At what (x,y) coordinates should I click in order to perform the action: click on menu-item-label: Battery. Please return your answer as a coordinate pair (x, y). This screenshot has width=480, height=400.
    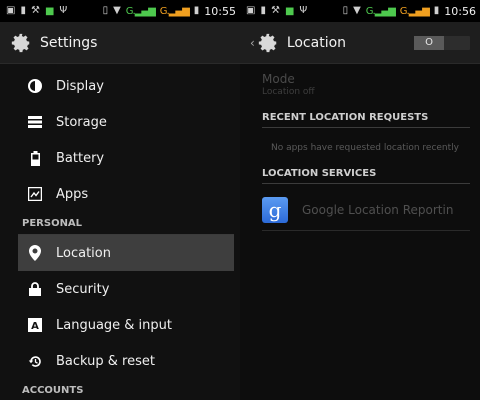
    Looking at the image, I should click on (80, 158).